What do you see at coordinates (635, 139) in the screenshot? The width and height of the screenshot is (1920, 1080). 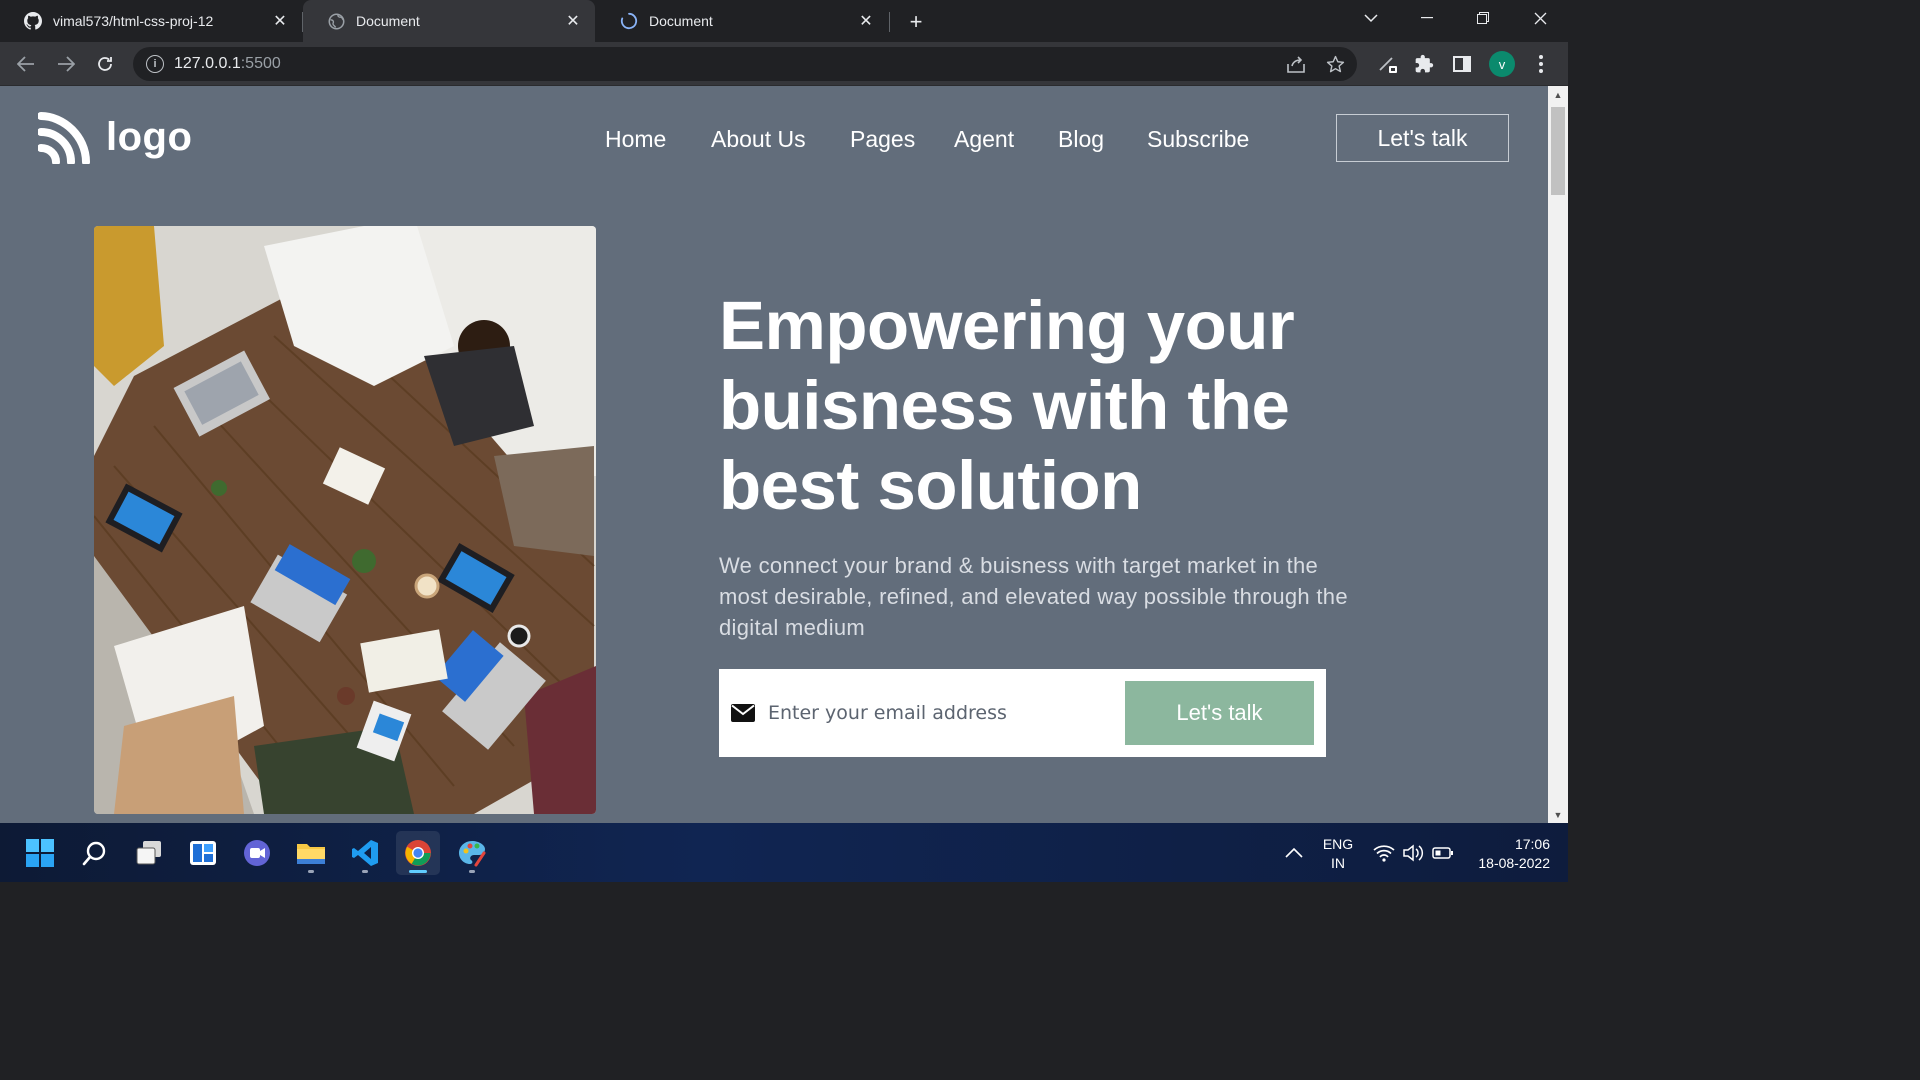 I see `nav-home: Home` at bounding box center [635, 139].